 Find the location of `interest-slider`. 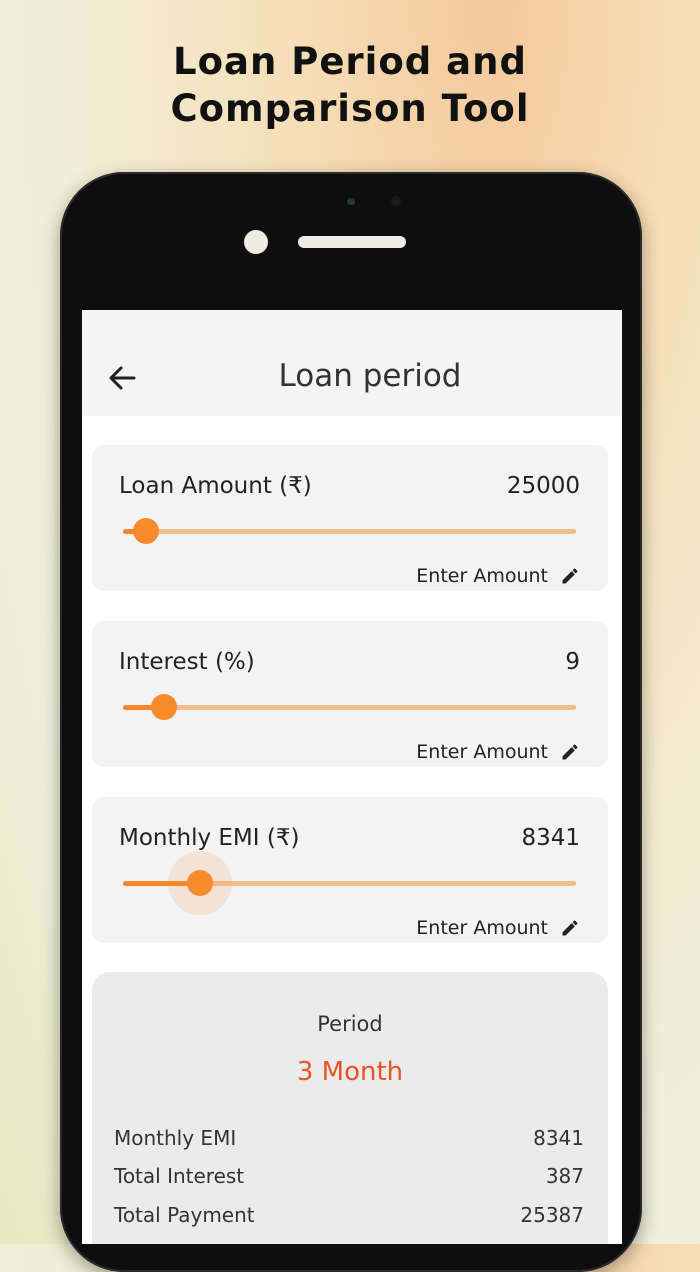

interest-slider is located at coordinates (349, 707).